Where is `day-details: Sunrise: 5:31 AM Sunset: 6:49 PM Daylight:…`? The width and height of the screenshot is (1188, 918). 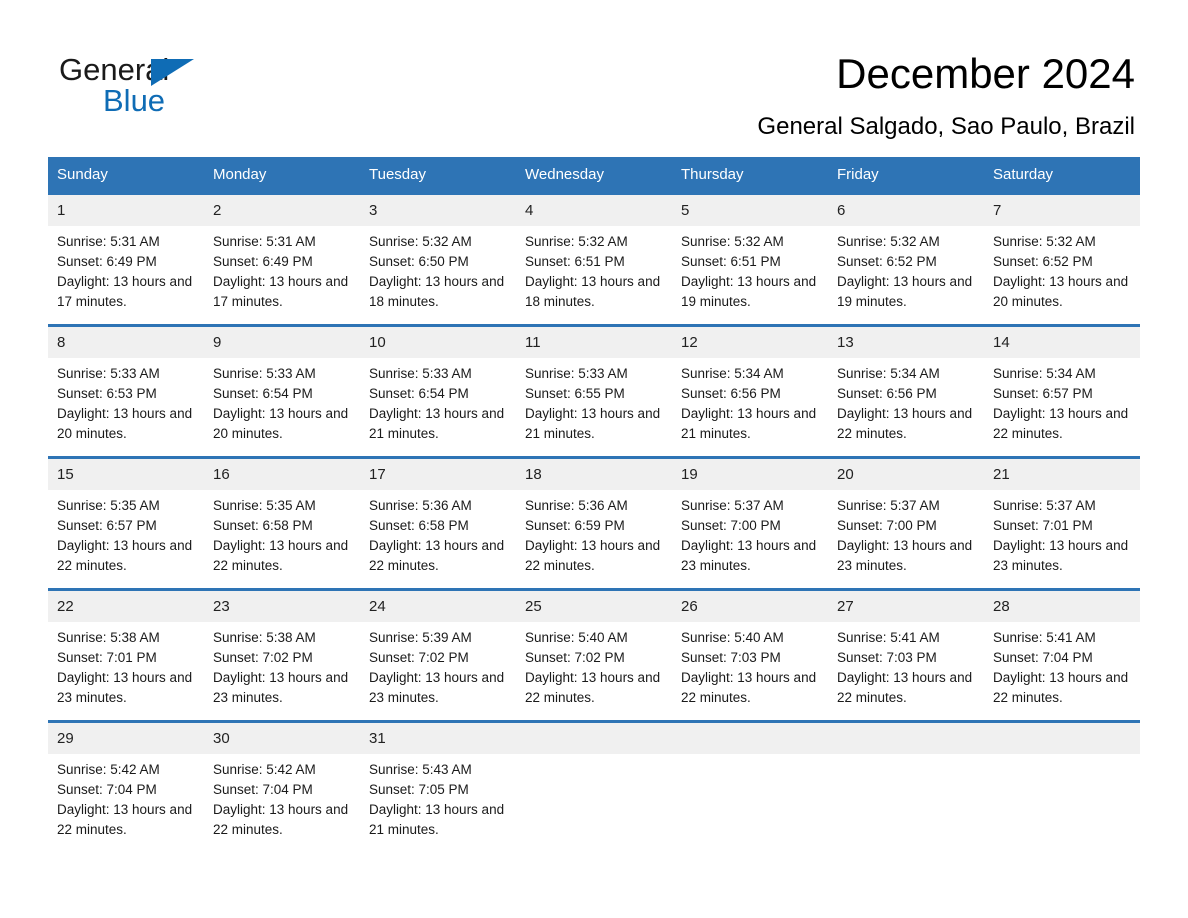 day-details: Sunrise: 5:31 AM Sunset: 6:49 PM Daylight:… is located at coordinates (282, 275).